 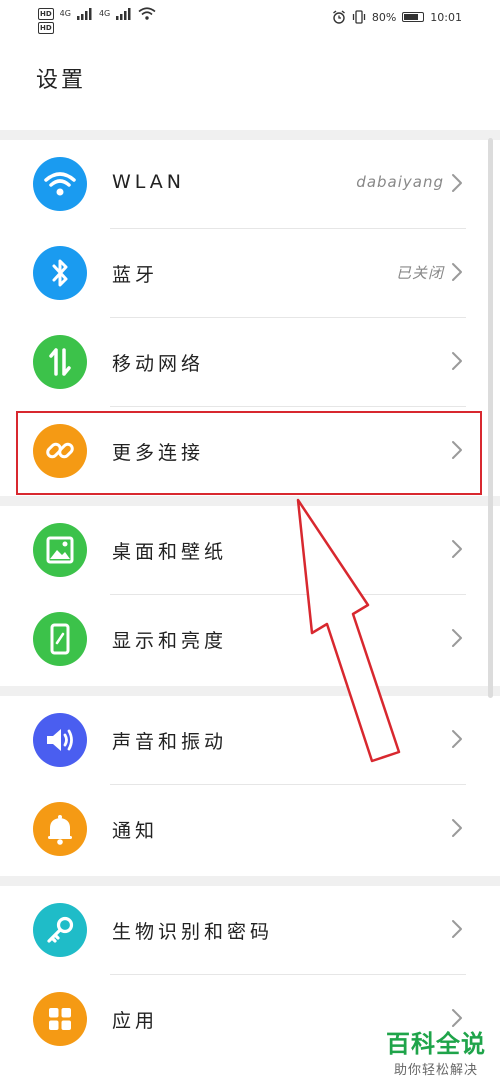 I want to click on watermark-subtitle: 助你轻松解决, so click(x=435, y=1070).